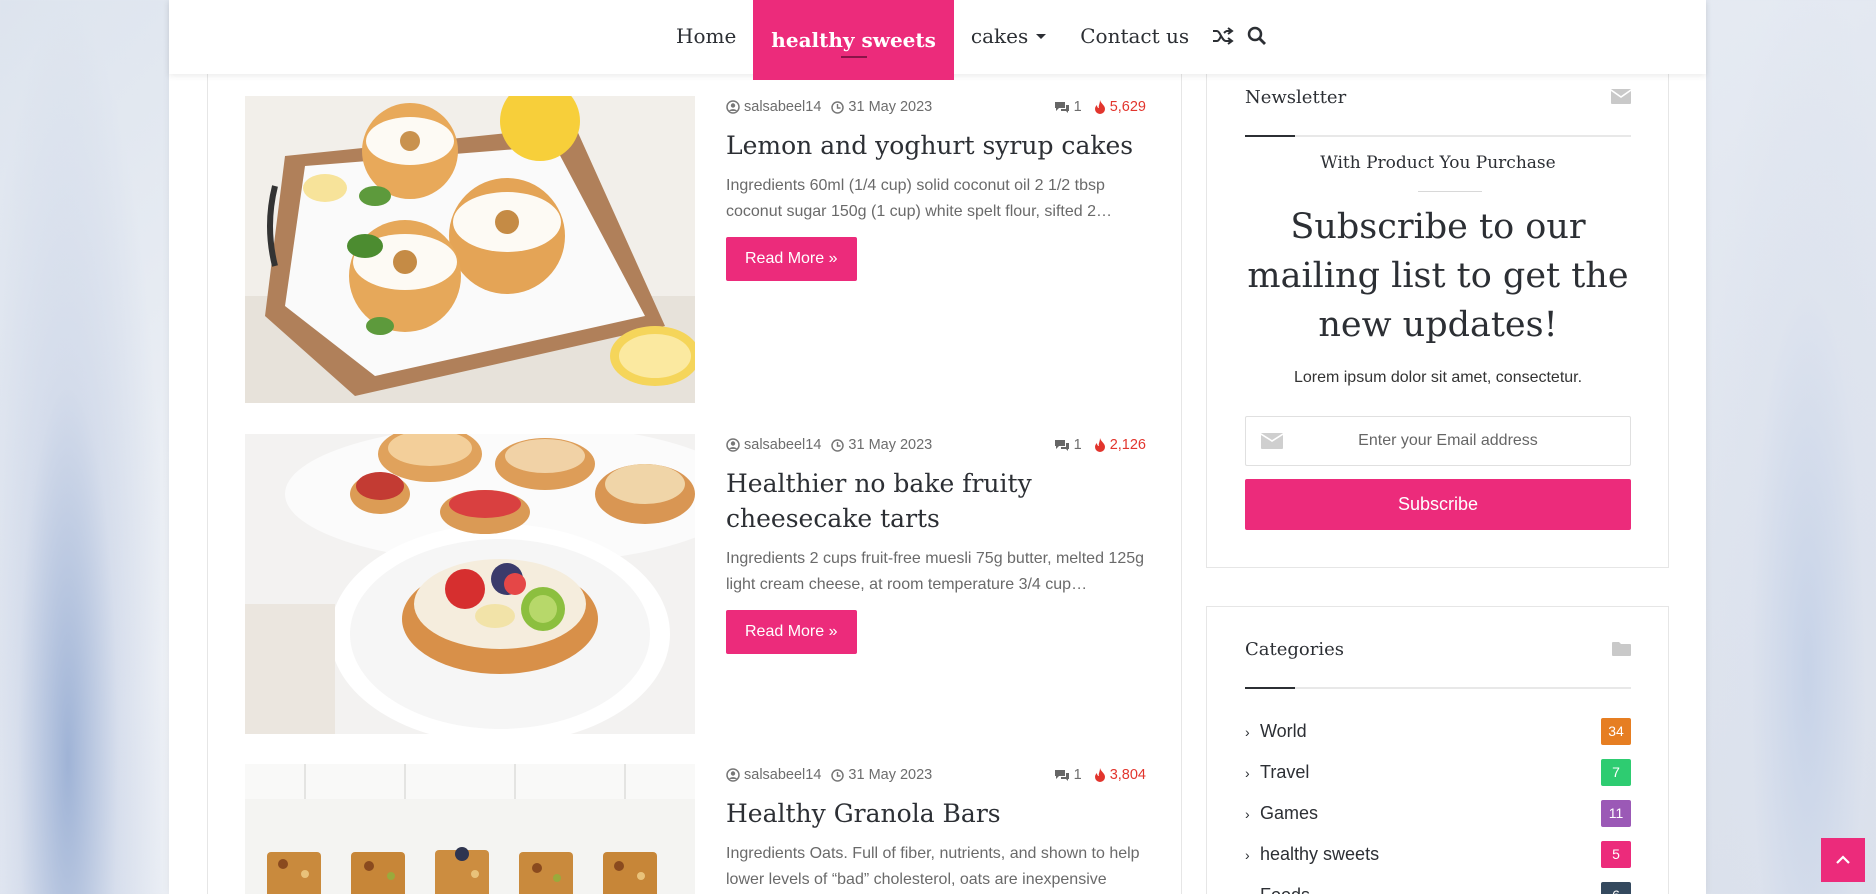  I want to click on background-left, so click(85, 447).